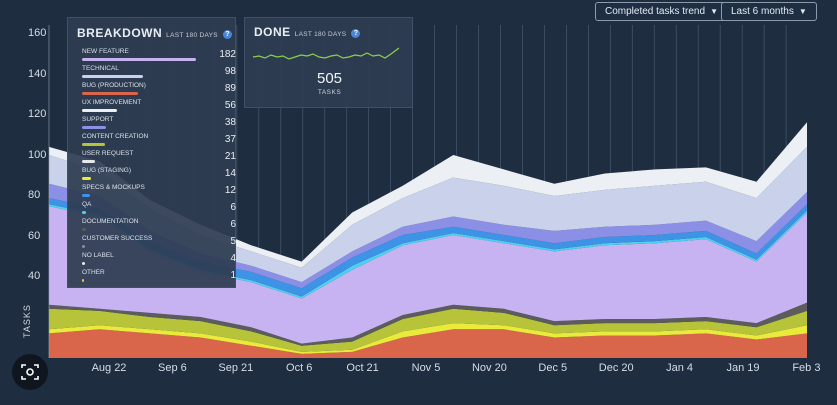 The height and width of the screenshot is (405, 837). I want to click on breakdown-item-value: 38, so click(230, 122).